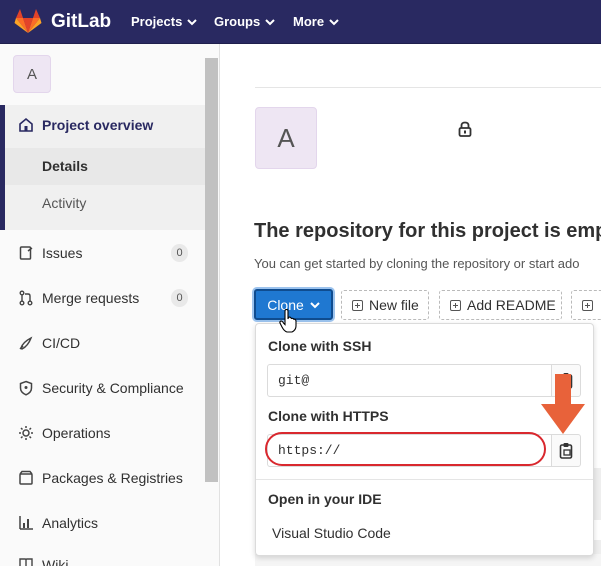 This screenshot has width=601, height=566. Describe the element at coordinates (428, 87) in the screenshot. I see `divider` at that location.